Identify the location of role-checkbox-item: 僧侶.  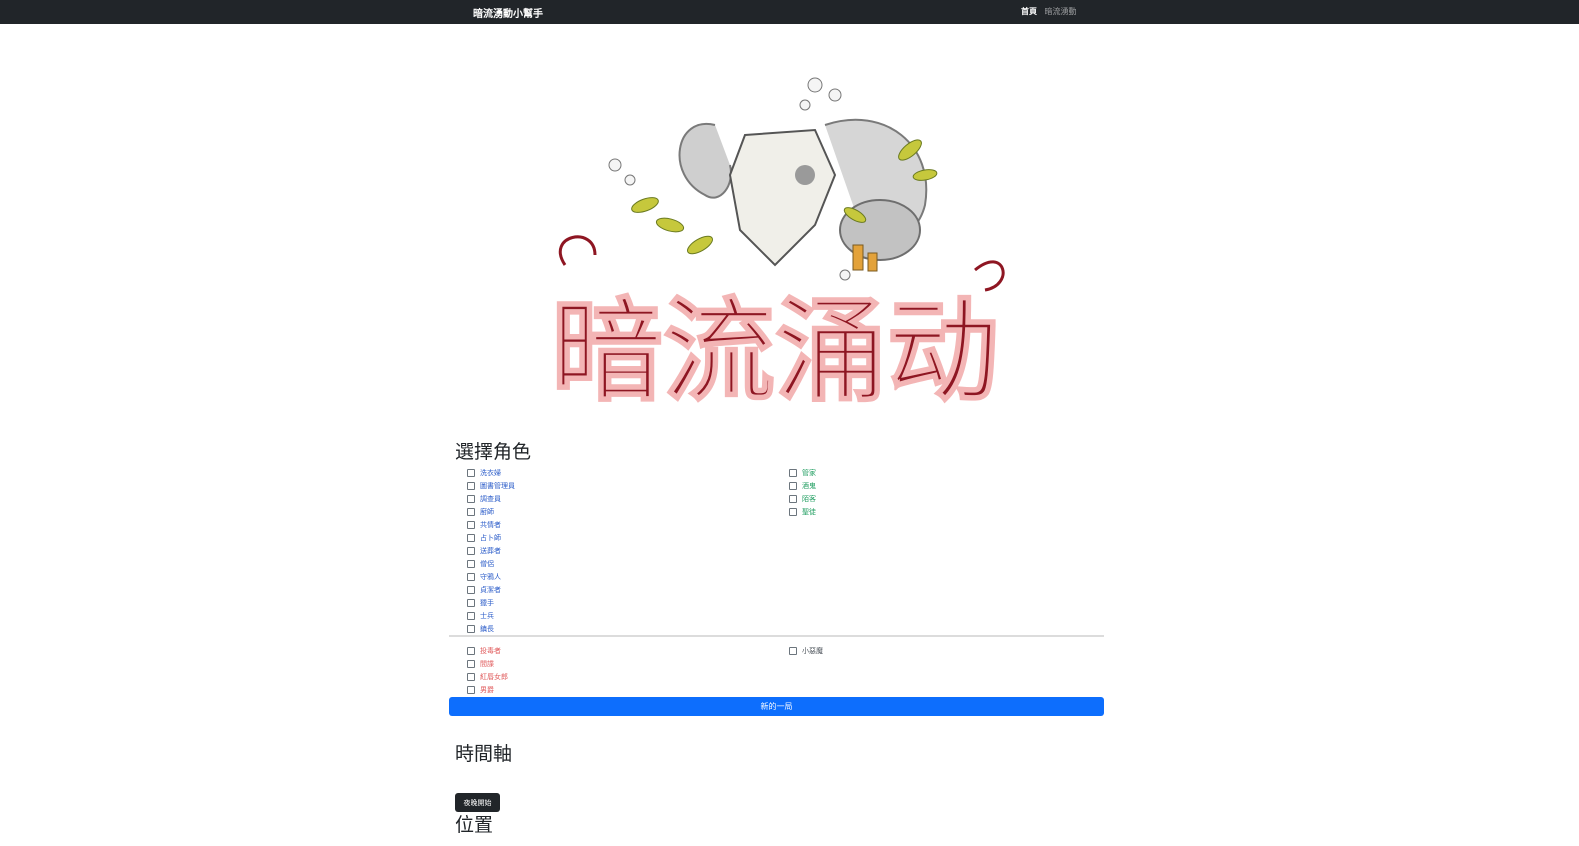
(491, 563).